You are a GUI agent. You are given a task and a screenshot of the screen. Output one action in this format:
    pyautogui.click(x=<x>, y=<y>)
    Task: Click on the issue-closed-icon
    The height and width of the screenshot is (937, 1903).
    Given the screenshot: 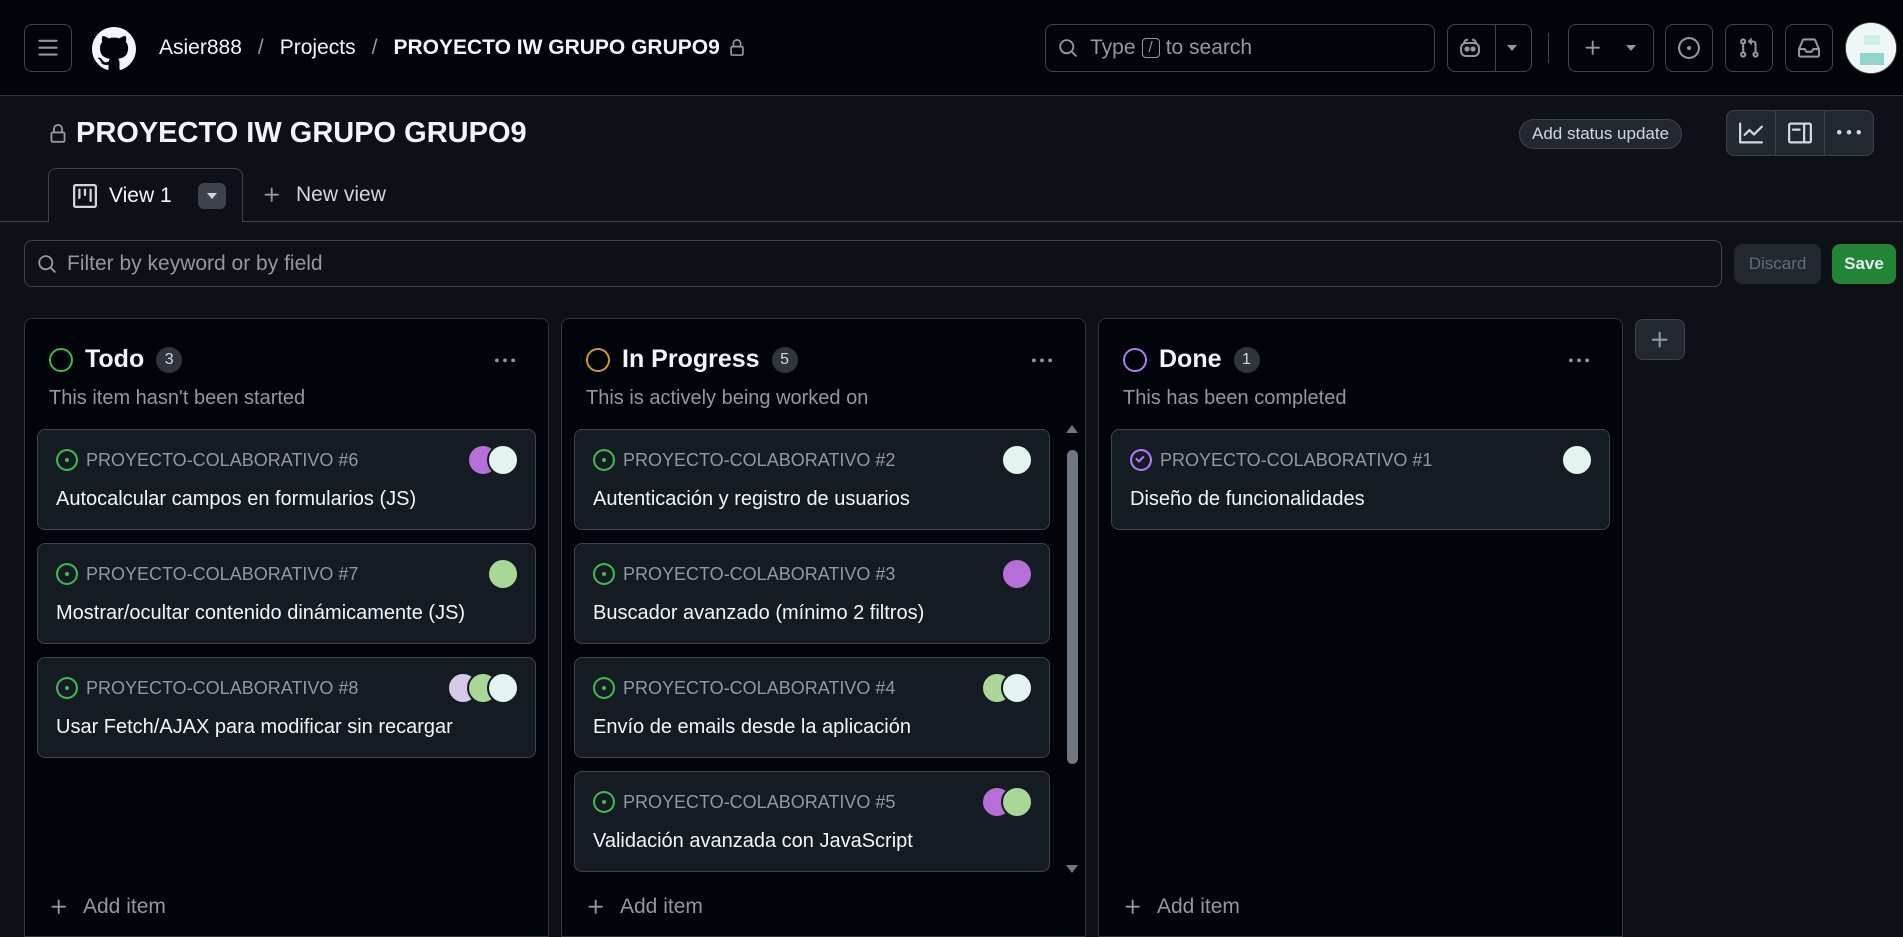 What is the action you would take?
    pyautogui.click(x=1141, y=460)
    